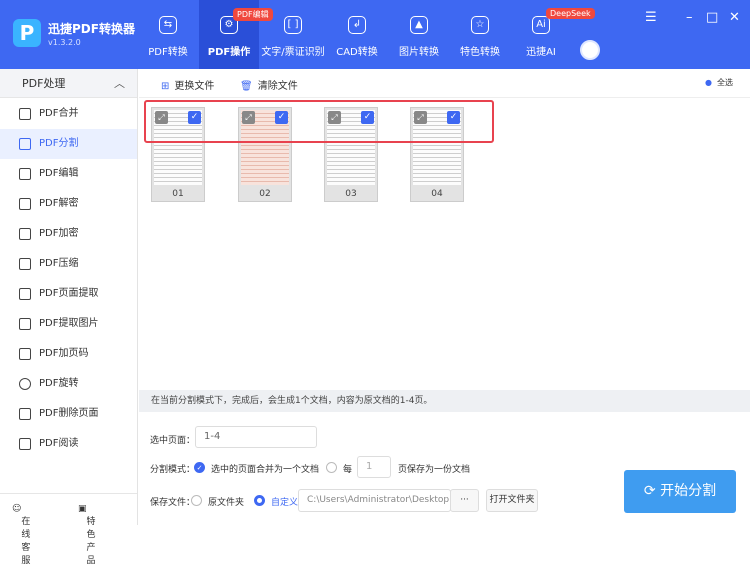 Image resolution: width=750 pixels, height=566 pixels. Describe the element at coordinates (734, 17) in the screenshot. I see `close-icon: ✕` at that location.